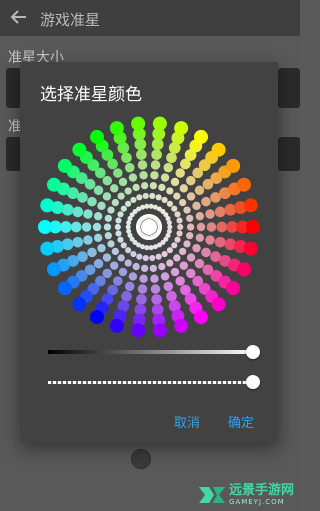  Describe the element at coordinates (253, 352) in the screenshot. I see `brightness-slider-thumb` at that location.